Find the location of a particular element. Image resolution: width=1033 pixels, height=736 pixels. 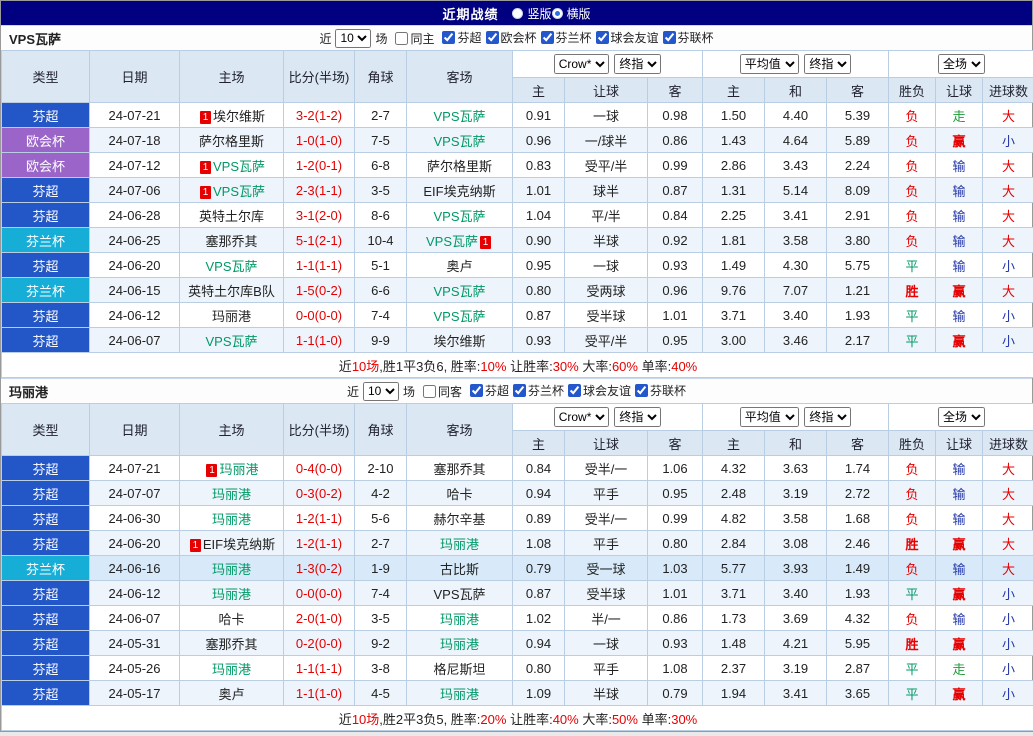

avg-draw-odds-cell: 3.58 is located at coordinates (795, 240).